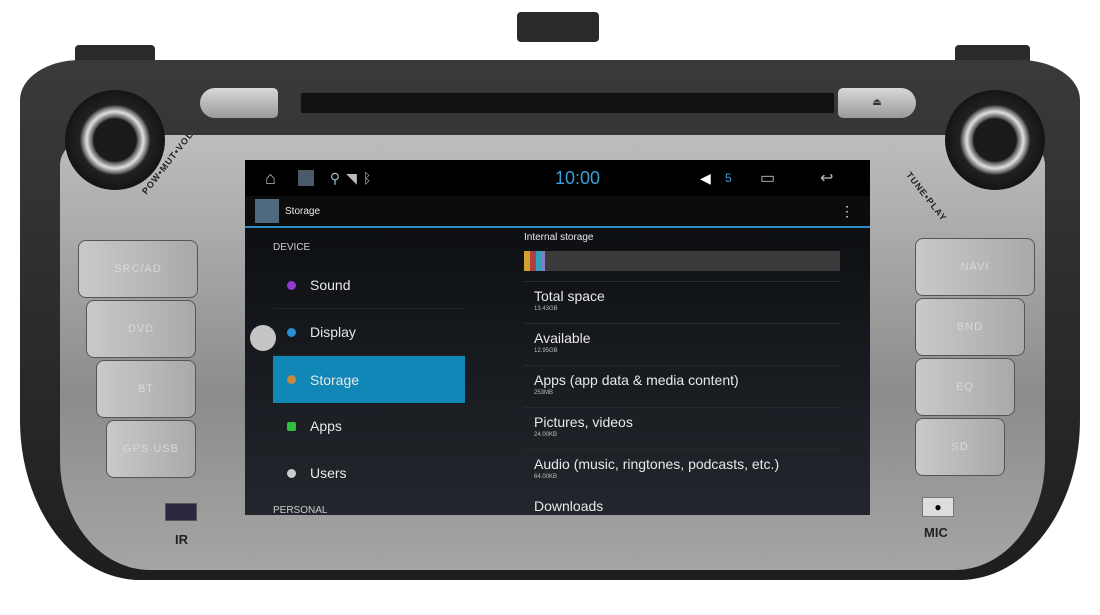  What do you see at coordinates (546, 309) in the screenshot?
I see `row-value: 13.43GB` at bounding box center [546, 309].